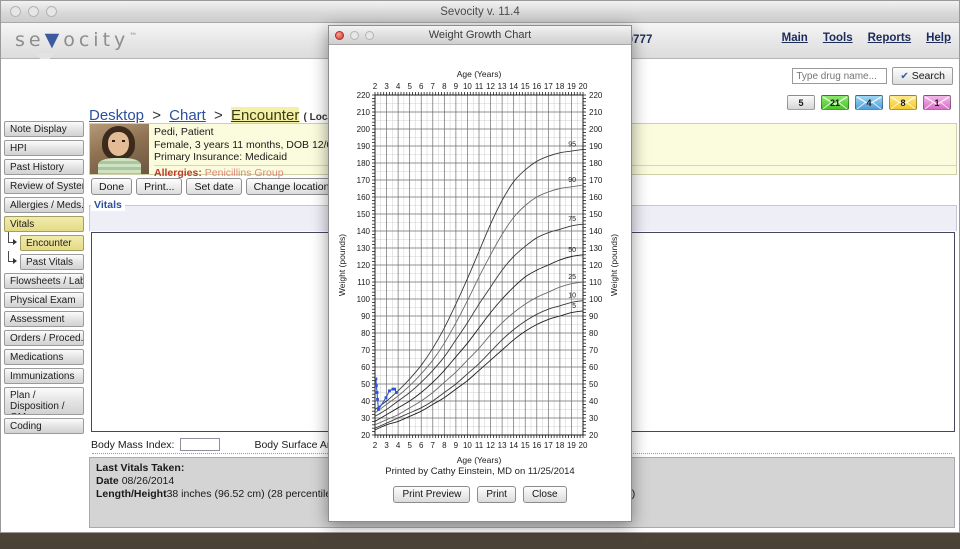 Image resolution: width=960 pixels, height=549 pixels. I want to click on svg-text: 2, so click(375, 86).